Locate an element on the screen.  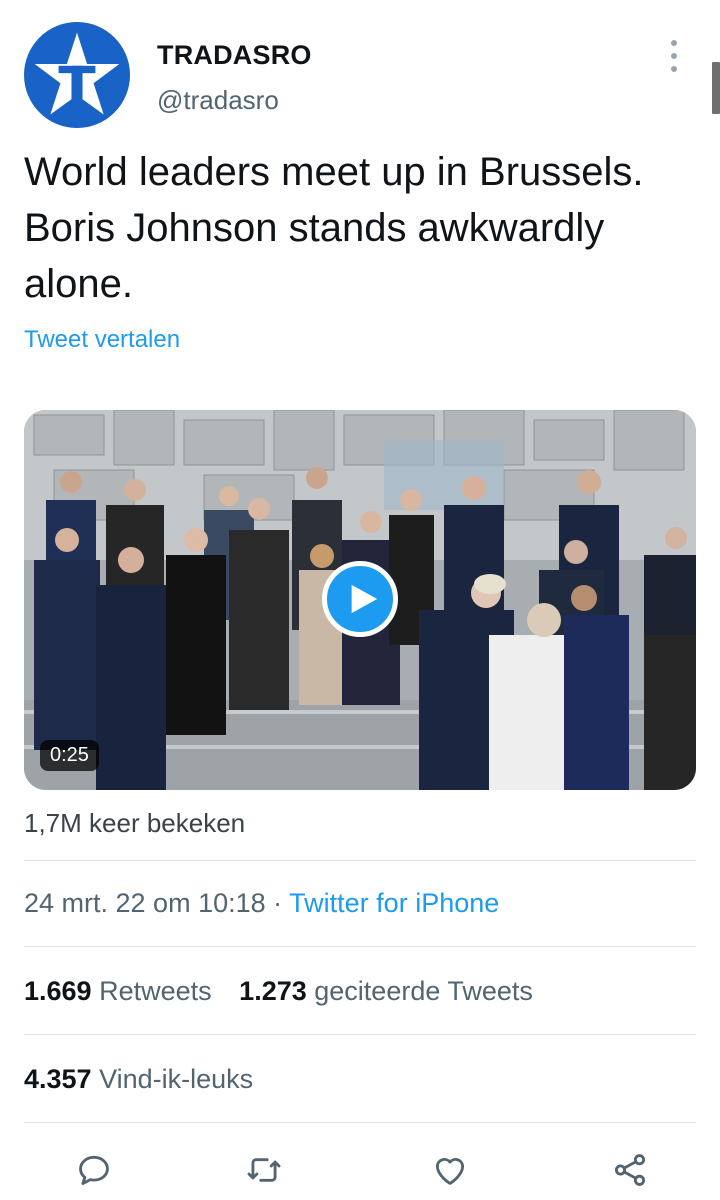
reply-button is located at coordinates (94, 1170).